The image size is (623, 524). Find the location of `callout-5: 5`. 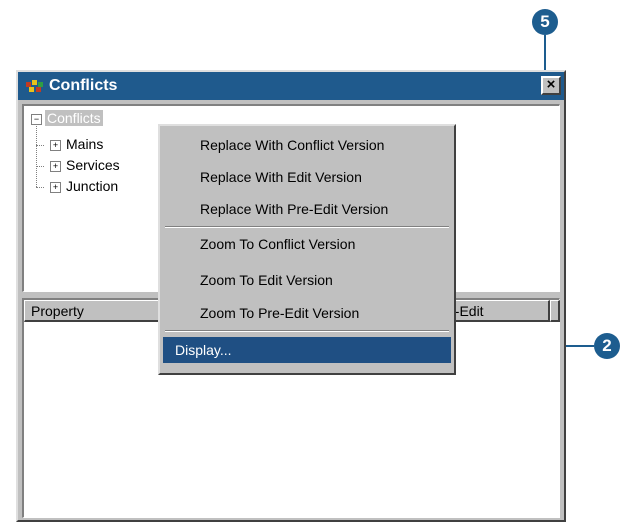

callout-5: 5 is located at coordinates (545, 22).